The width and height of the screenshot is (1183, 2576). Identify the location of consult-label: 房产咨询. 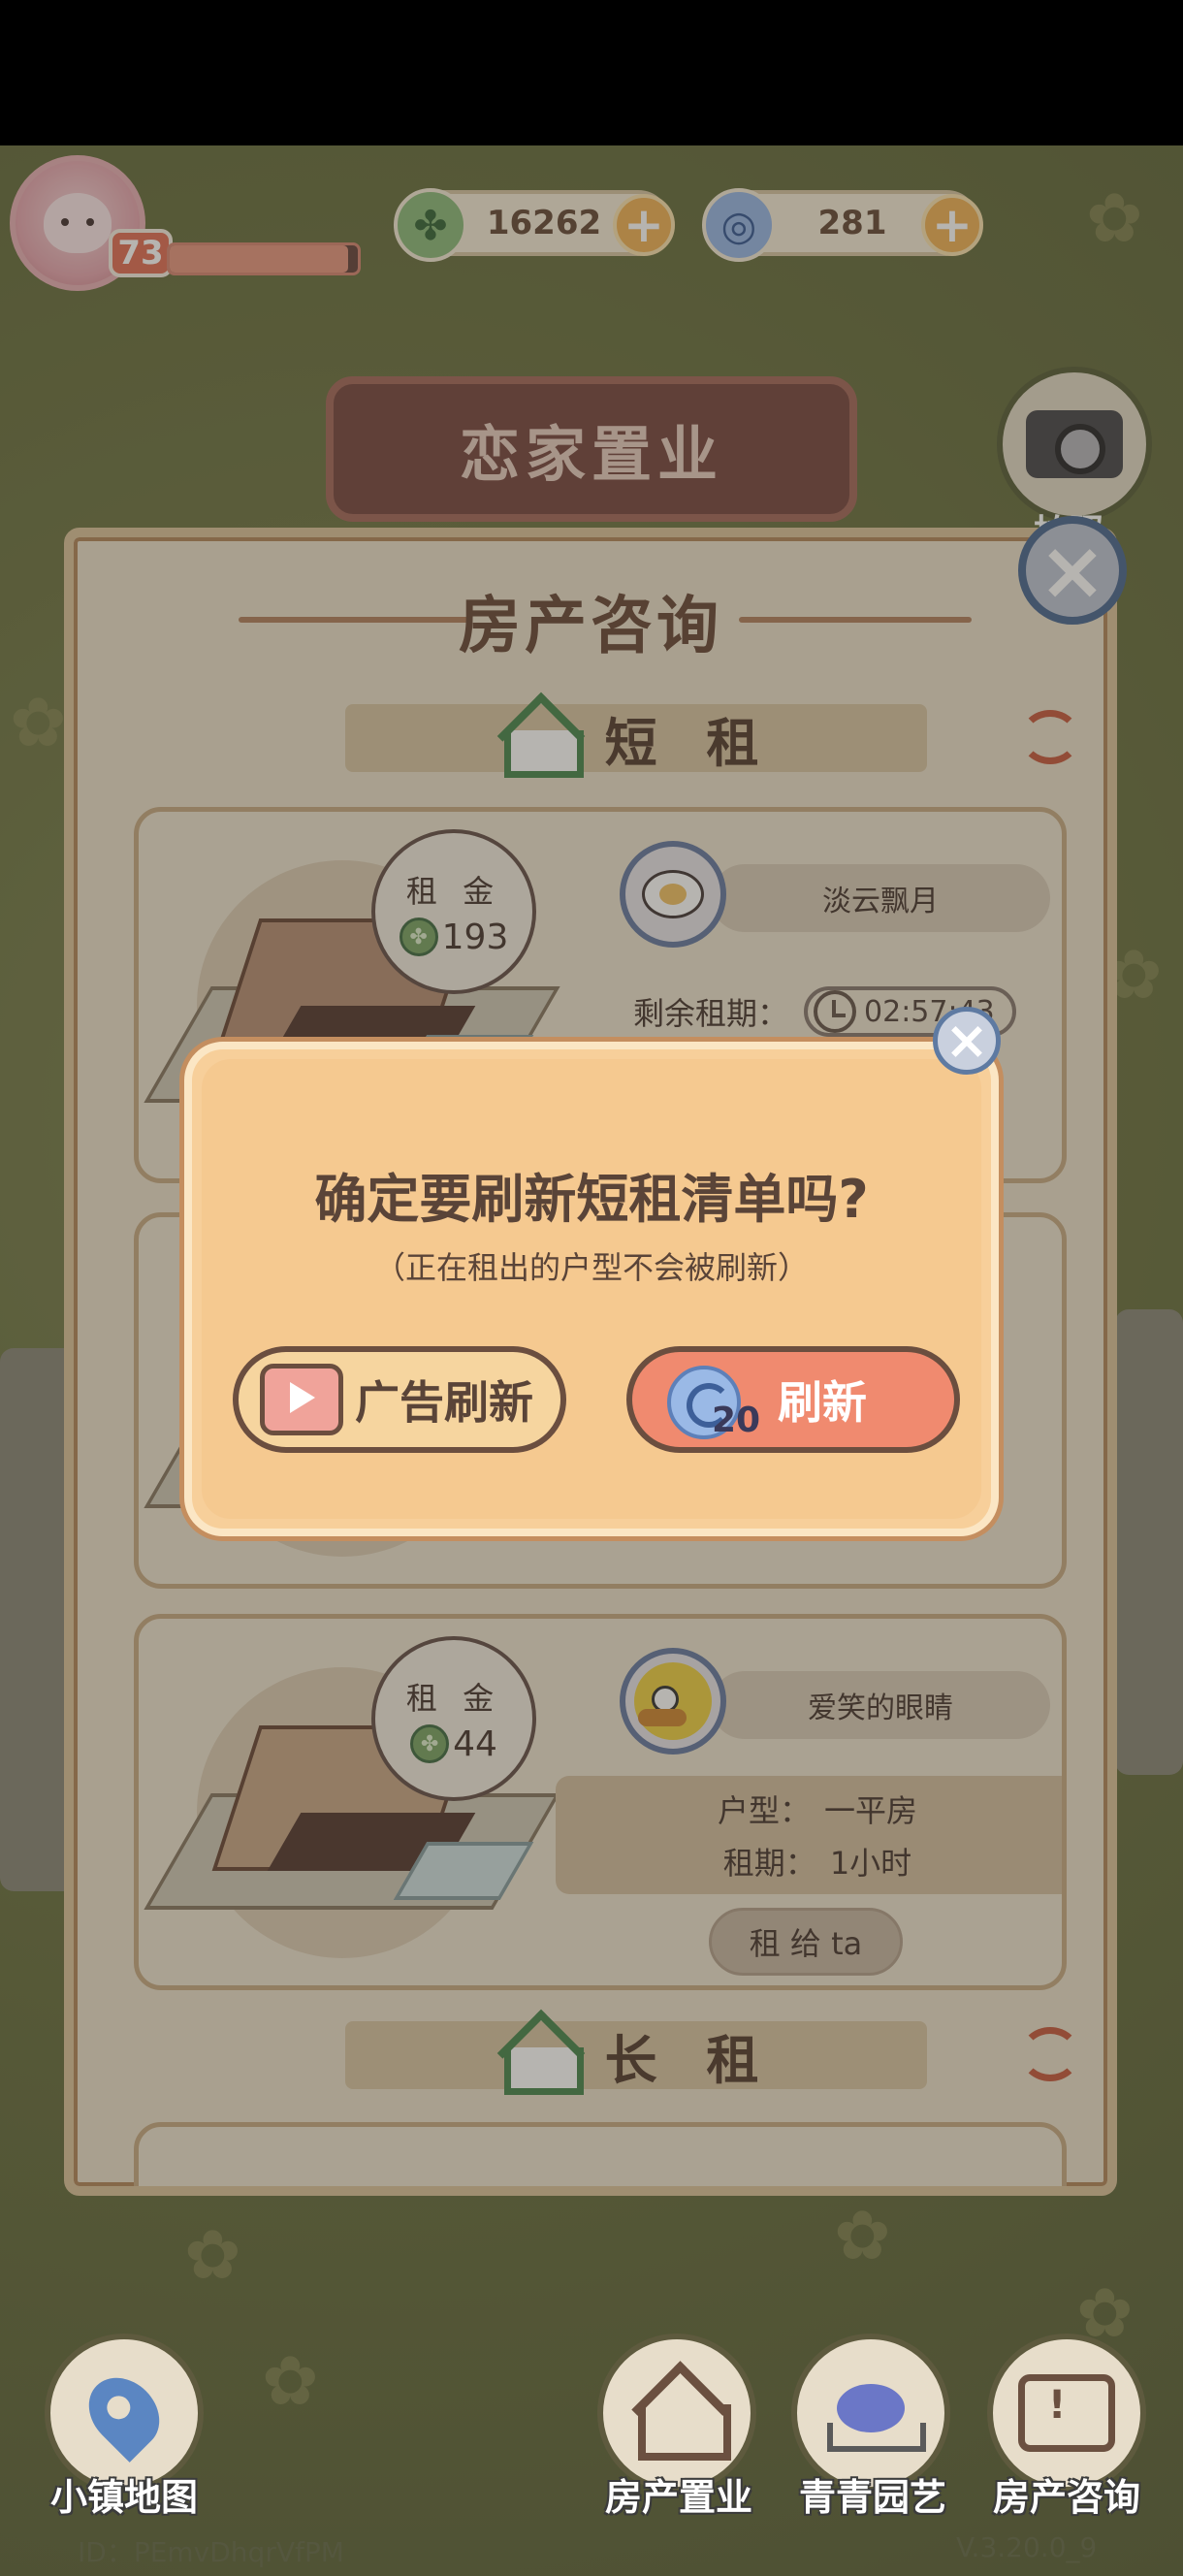
(1066, 2497).